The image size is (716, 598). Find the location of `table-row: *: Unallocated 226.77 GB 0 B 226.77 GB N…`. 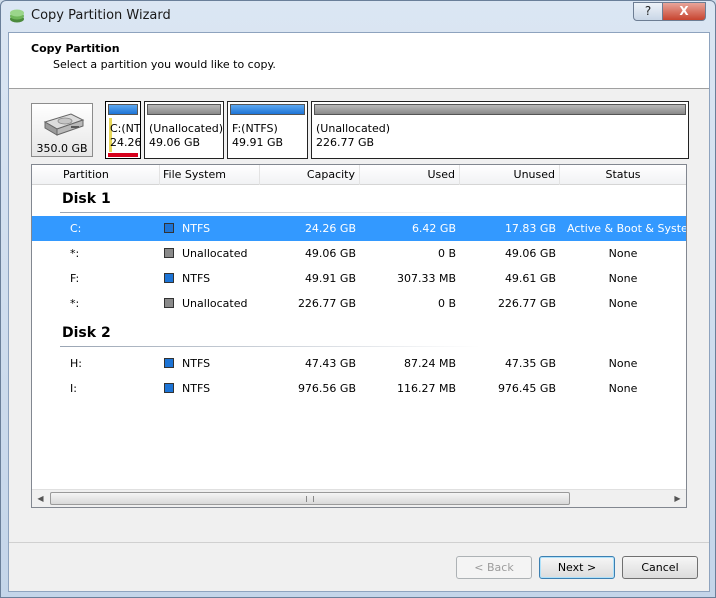

table-row: *: Unallocated 226.77 GB 0 B 226.77 GB N… is located at coordinates (359, 303).